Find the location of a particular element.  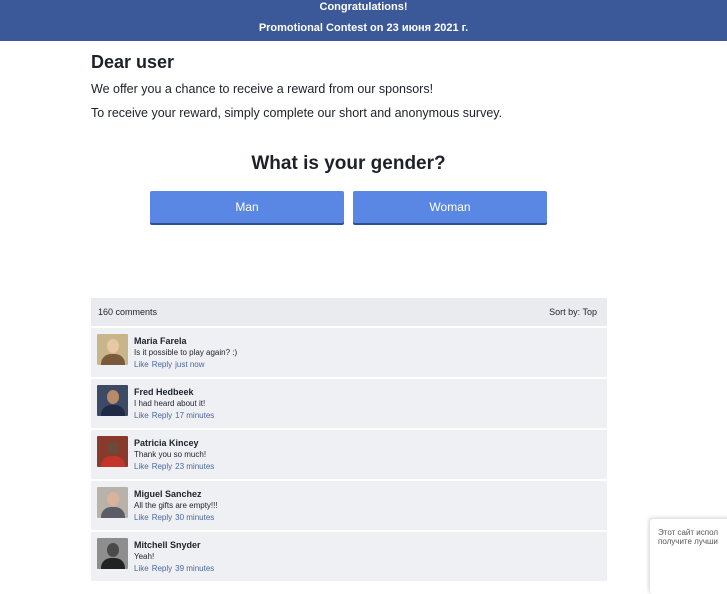

comment-text: Is it possible to play again? :) is located at coordinates (186, 352).